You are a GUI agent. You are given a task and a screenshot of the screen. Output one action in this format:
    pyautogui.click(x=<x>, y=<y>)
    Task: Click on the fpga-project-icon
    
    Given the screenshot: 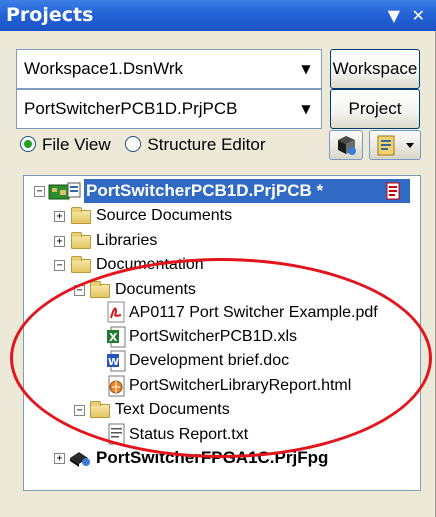 What is the action you would take?
    pyautogui.click(x=80, y=459)
    